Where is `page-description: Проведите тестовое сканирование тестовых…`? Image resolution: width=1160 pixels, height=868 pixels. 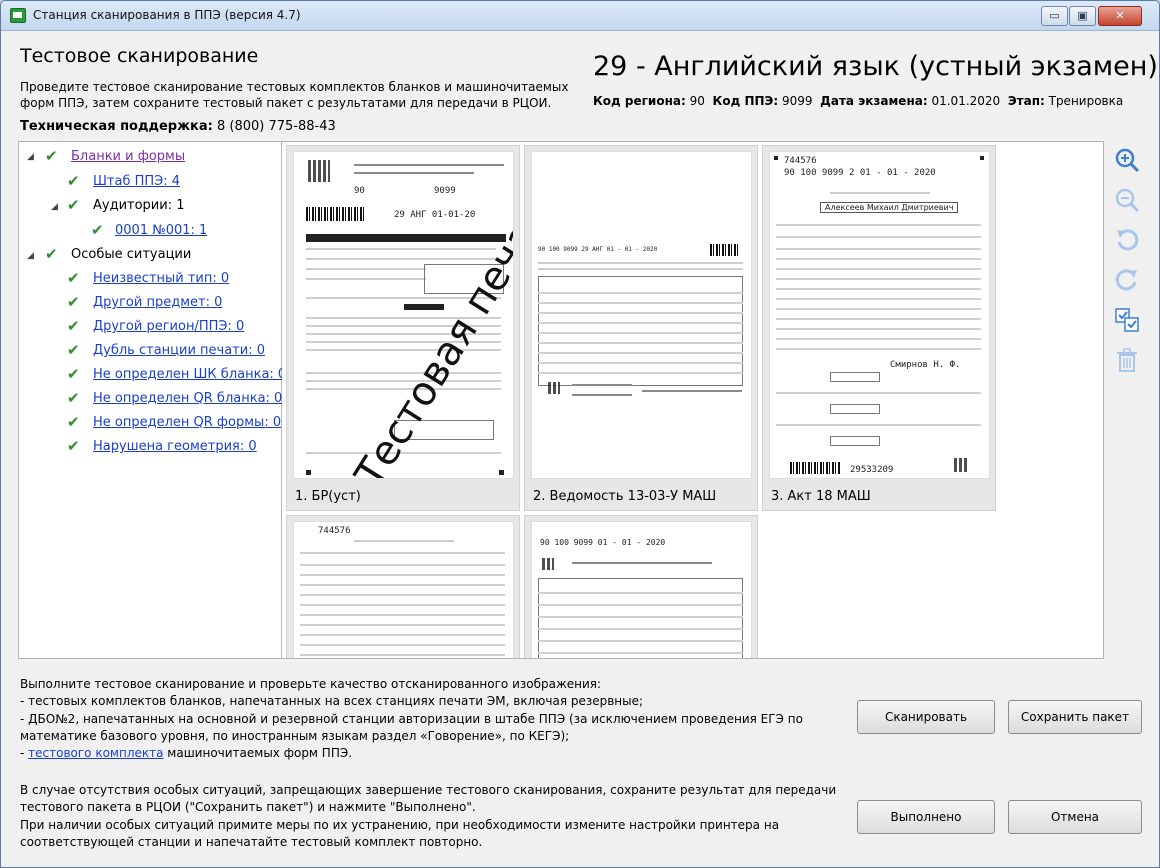
page-description: Проведите тестовое сканирование тестовых… is located at coordinates (294, 95).